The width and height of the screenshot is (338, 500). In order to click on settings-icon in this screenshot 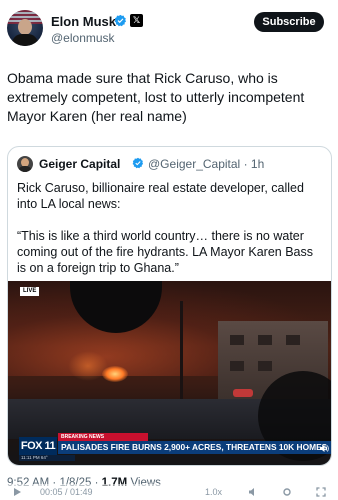, I will do `click(287, 492)`.